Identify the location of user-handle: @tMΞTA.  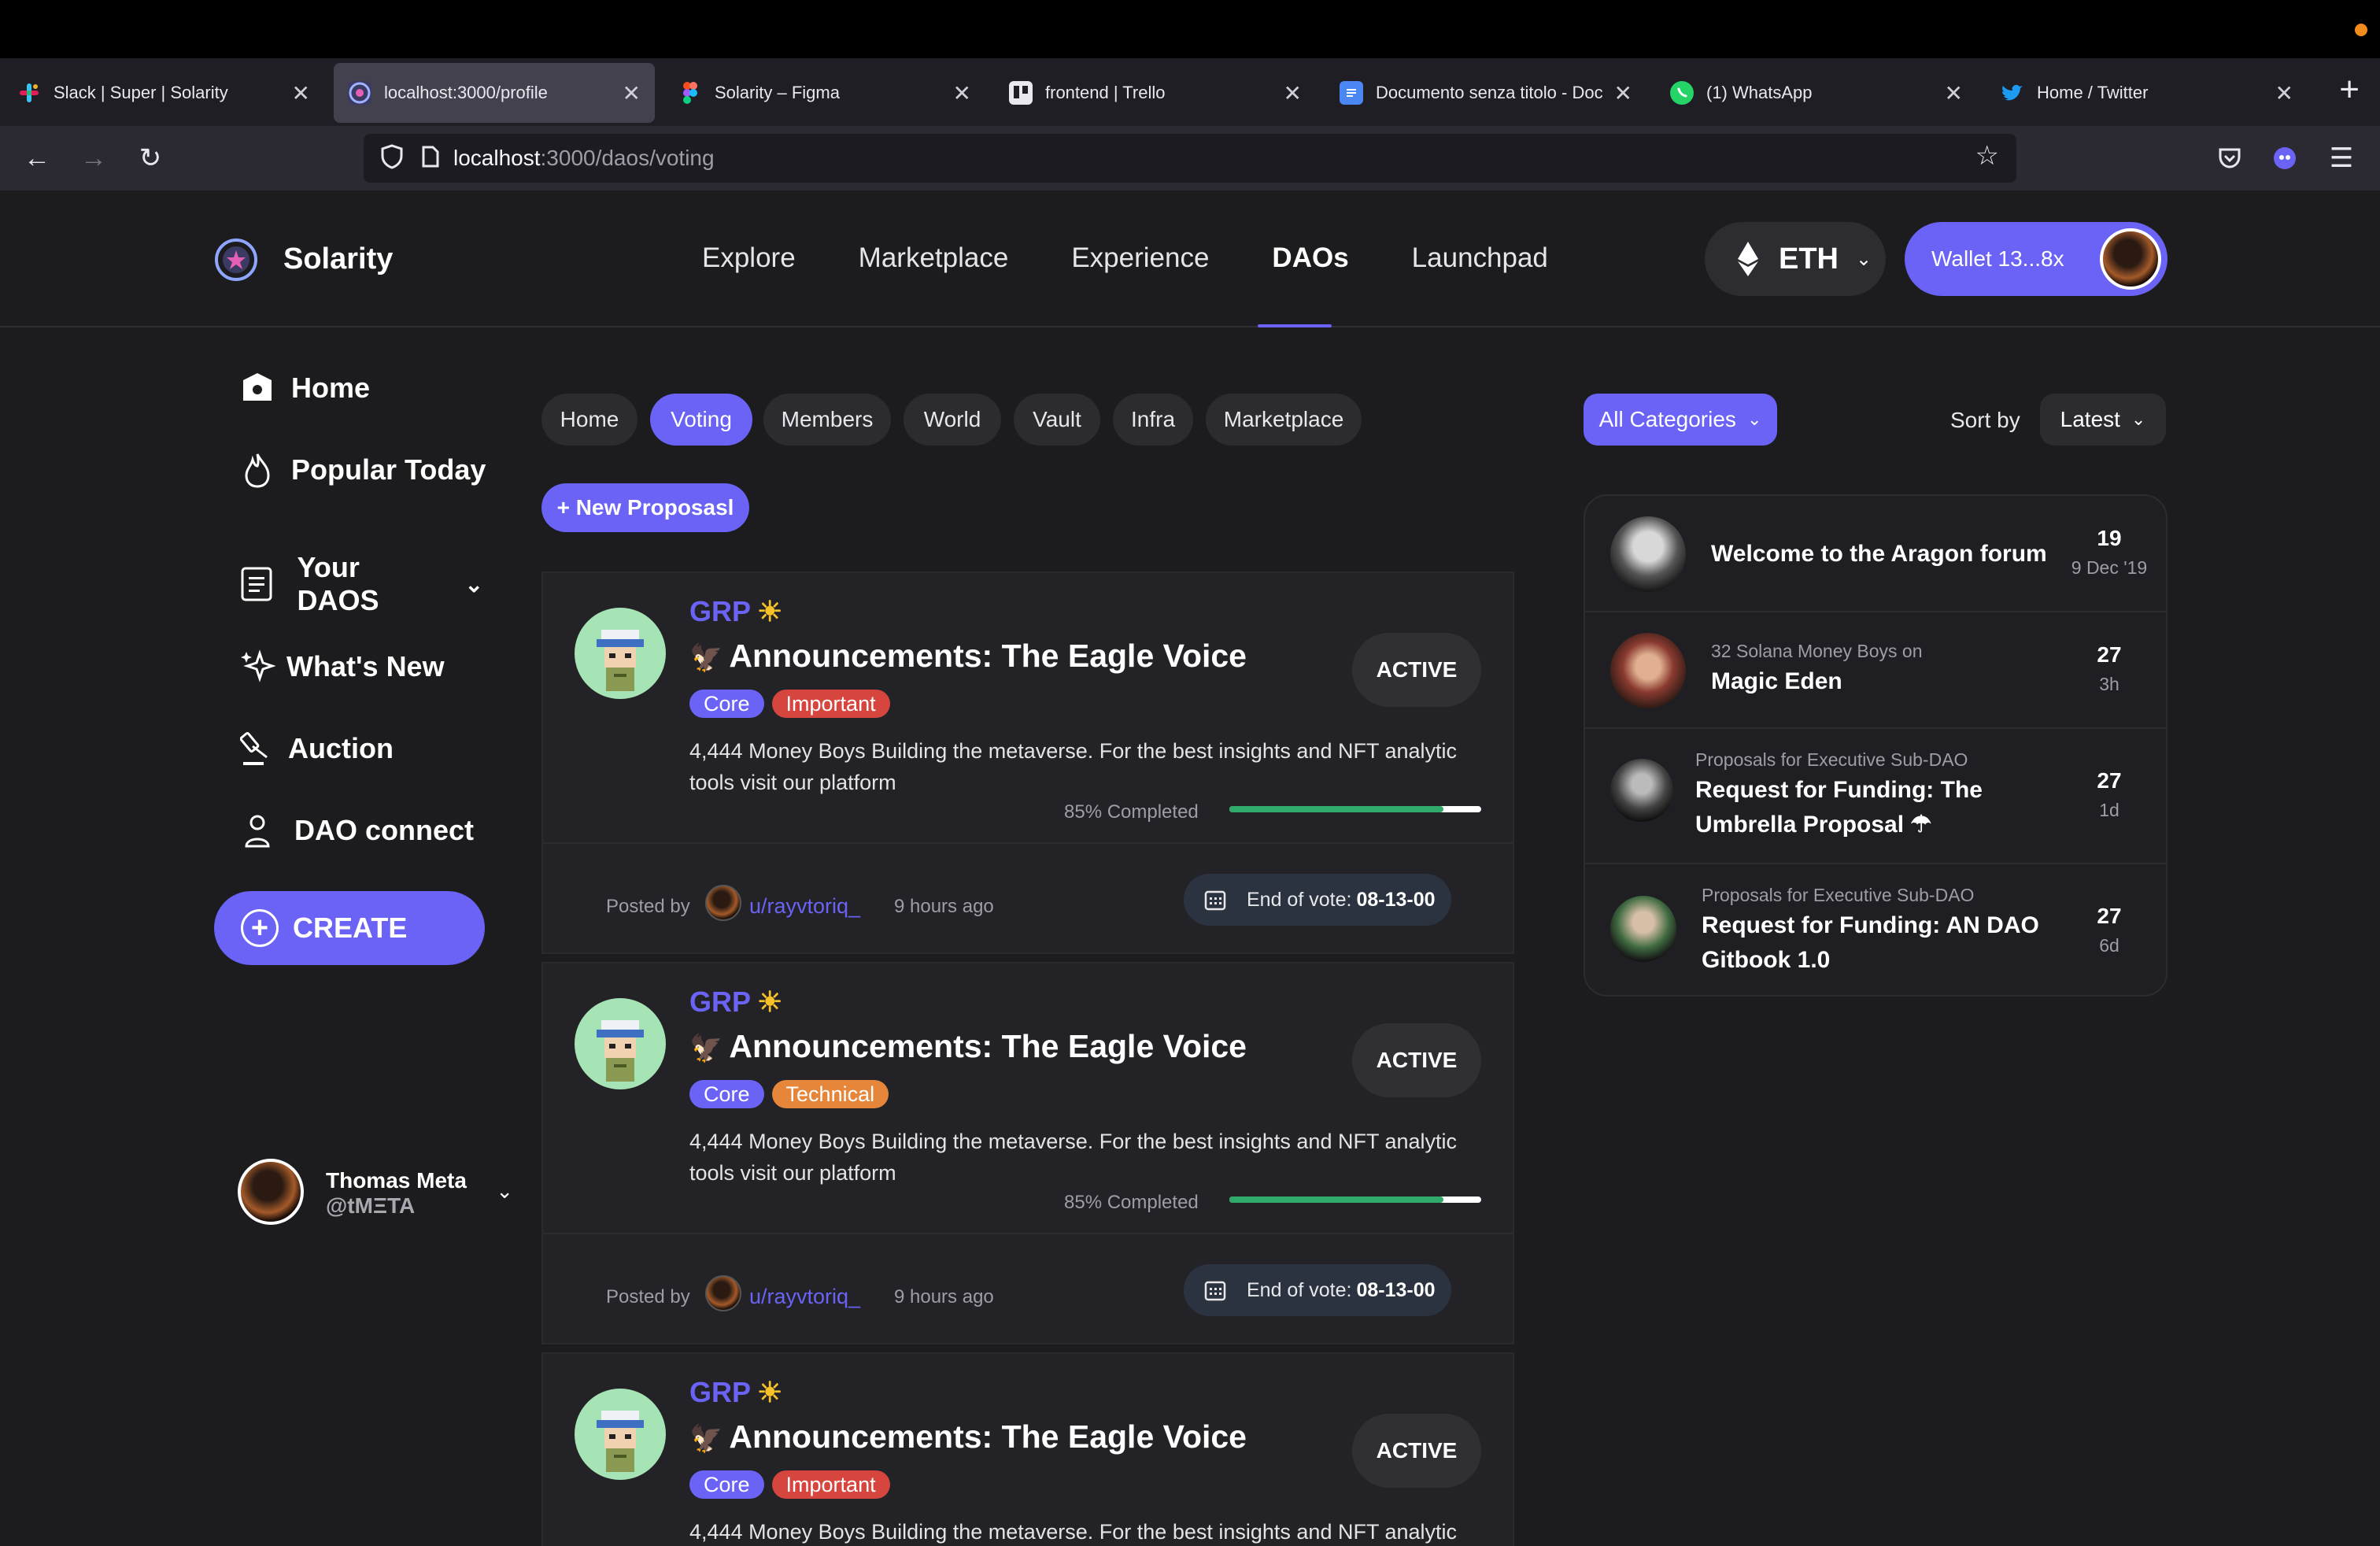
(371, 1205).